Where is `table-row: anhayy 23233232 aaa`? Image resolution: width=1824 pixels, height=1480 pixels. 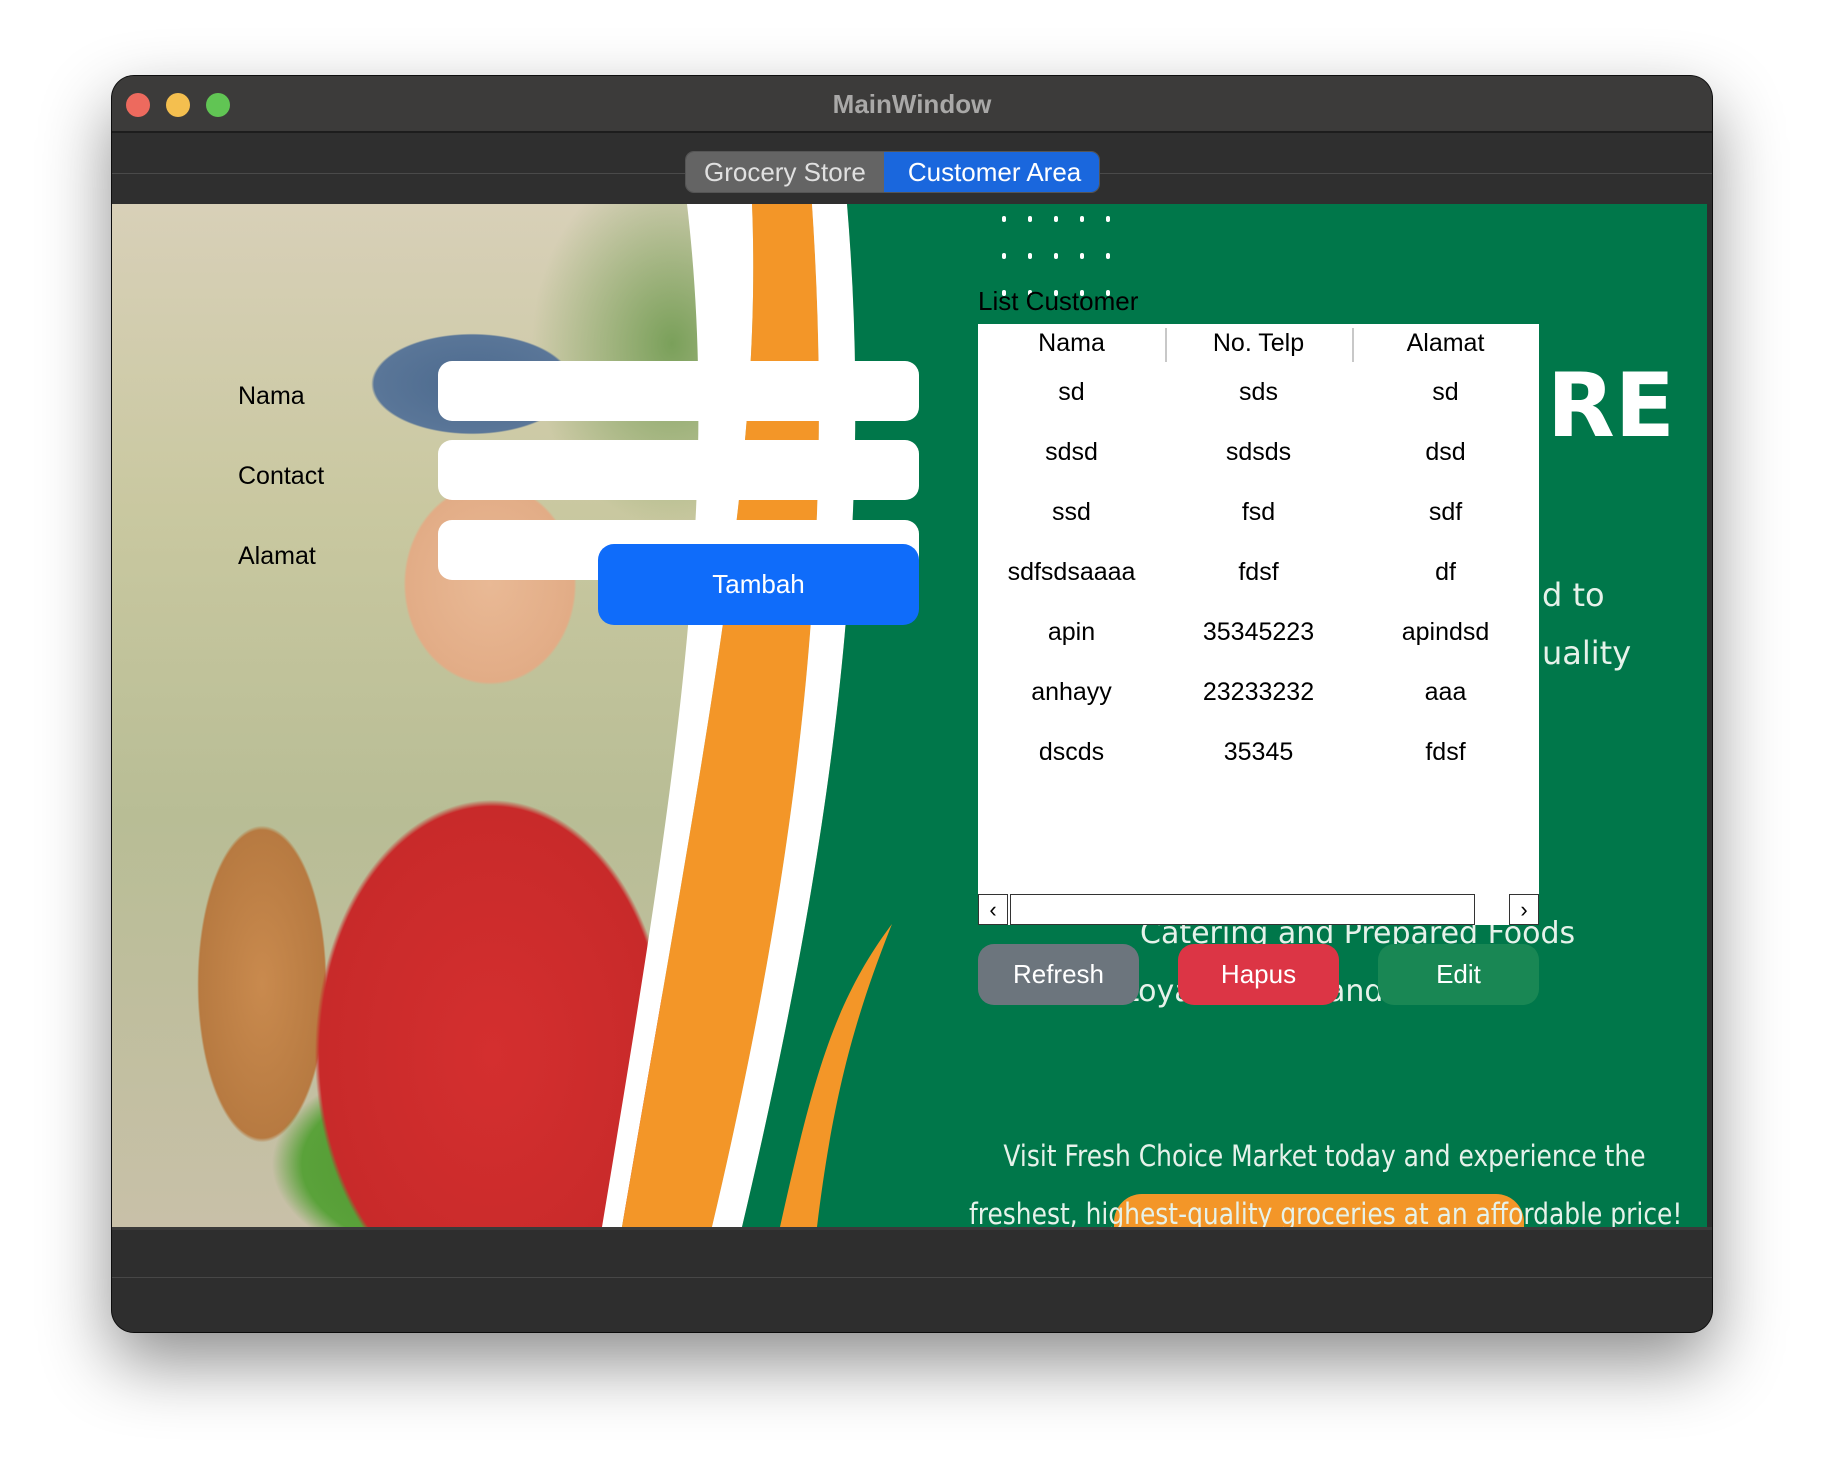 table-row: anhayy 23233232 aaa is located at coordinates (1258, 692).